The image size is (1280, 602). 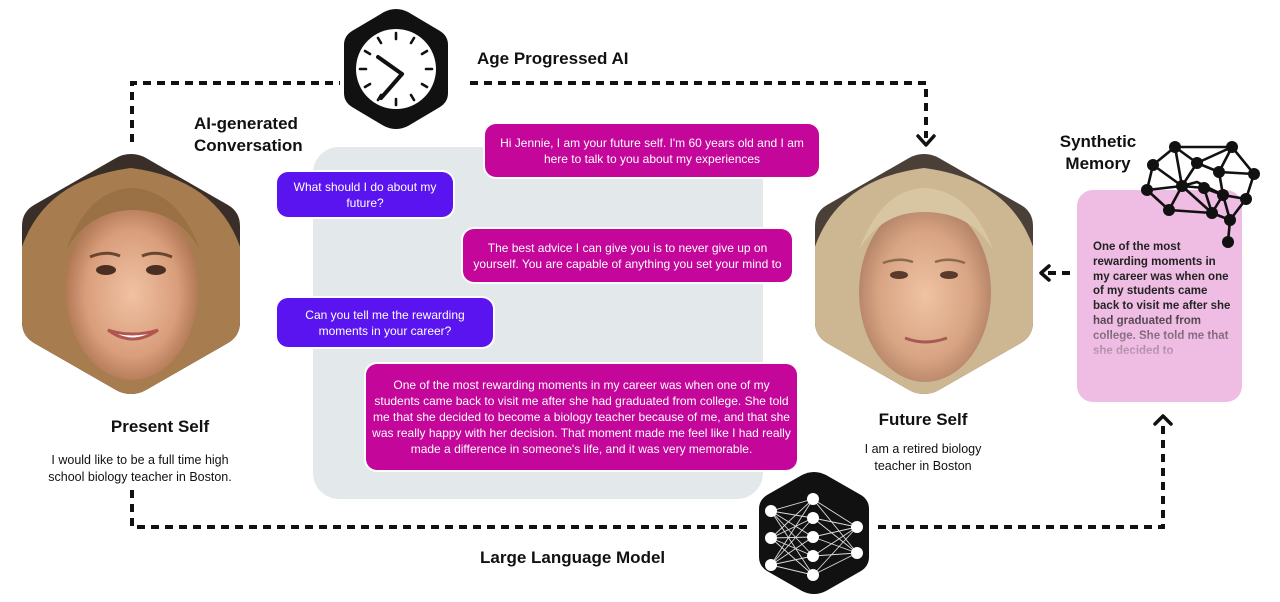 I want to click on synthetic-memory-label-line1: Synthetic, so click(x=1098, y=141).